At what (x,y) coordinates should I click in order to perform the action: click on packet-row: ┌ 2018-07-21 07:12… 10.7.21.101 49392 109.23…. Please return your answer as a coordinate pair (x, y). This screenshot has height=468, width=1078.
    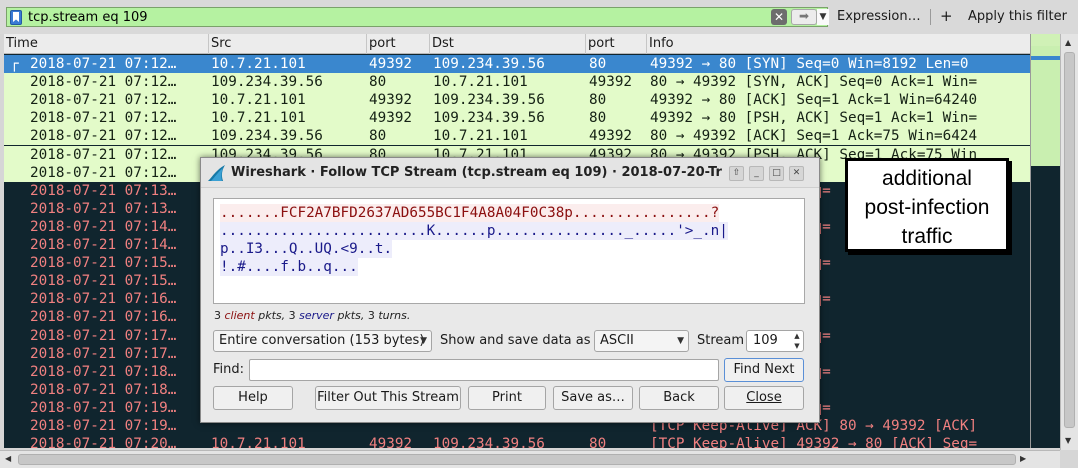
    Looking at the image, I should click on (517, 64).